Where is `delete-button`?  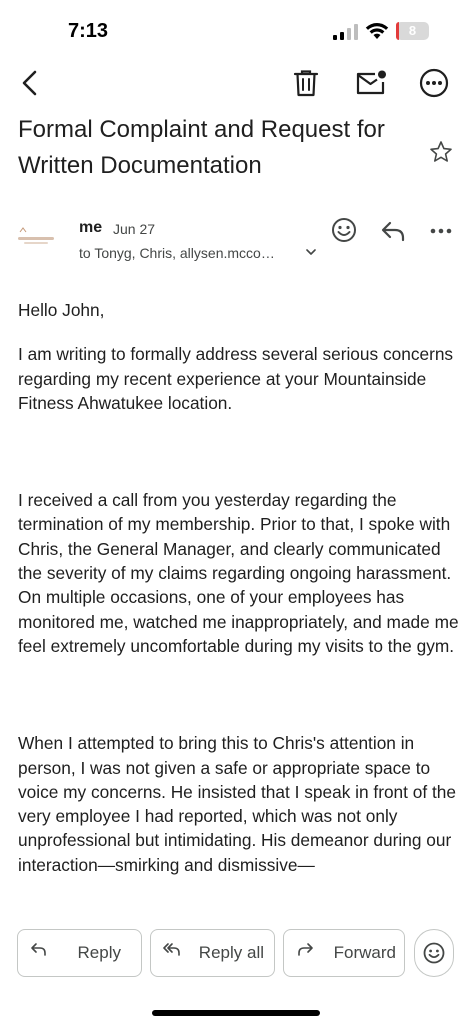
delete-button is located at coordinates (306, 83).